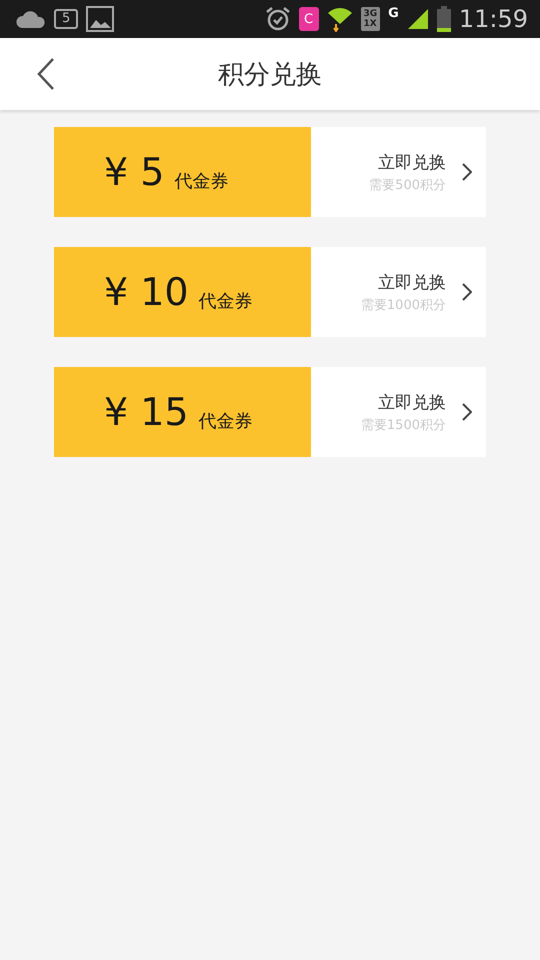  Describe the element at coordinates (66, 19) in the screenshot. I see `notification-count: 5` at that location.